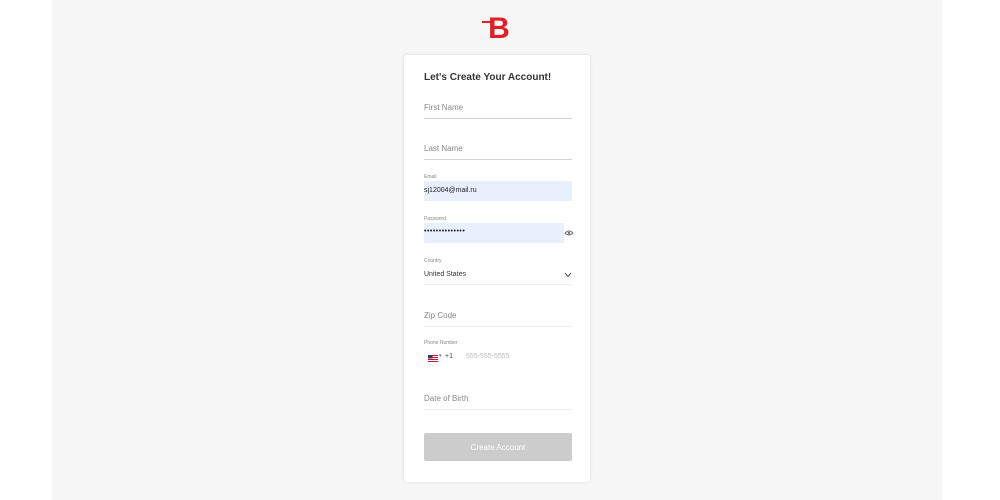 Image resolution: width=1000 pixels, height=500 pixels. I want to click on date-of-birth-field: Date of Birth, so click(498, 400).